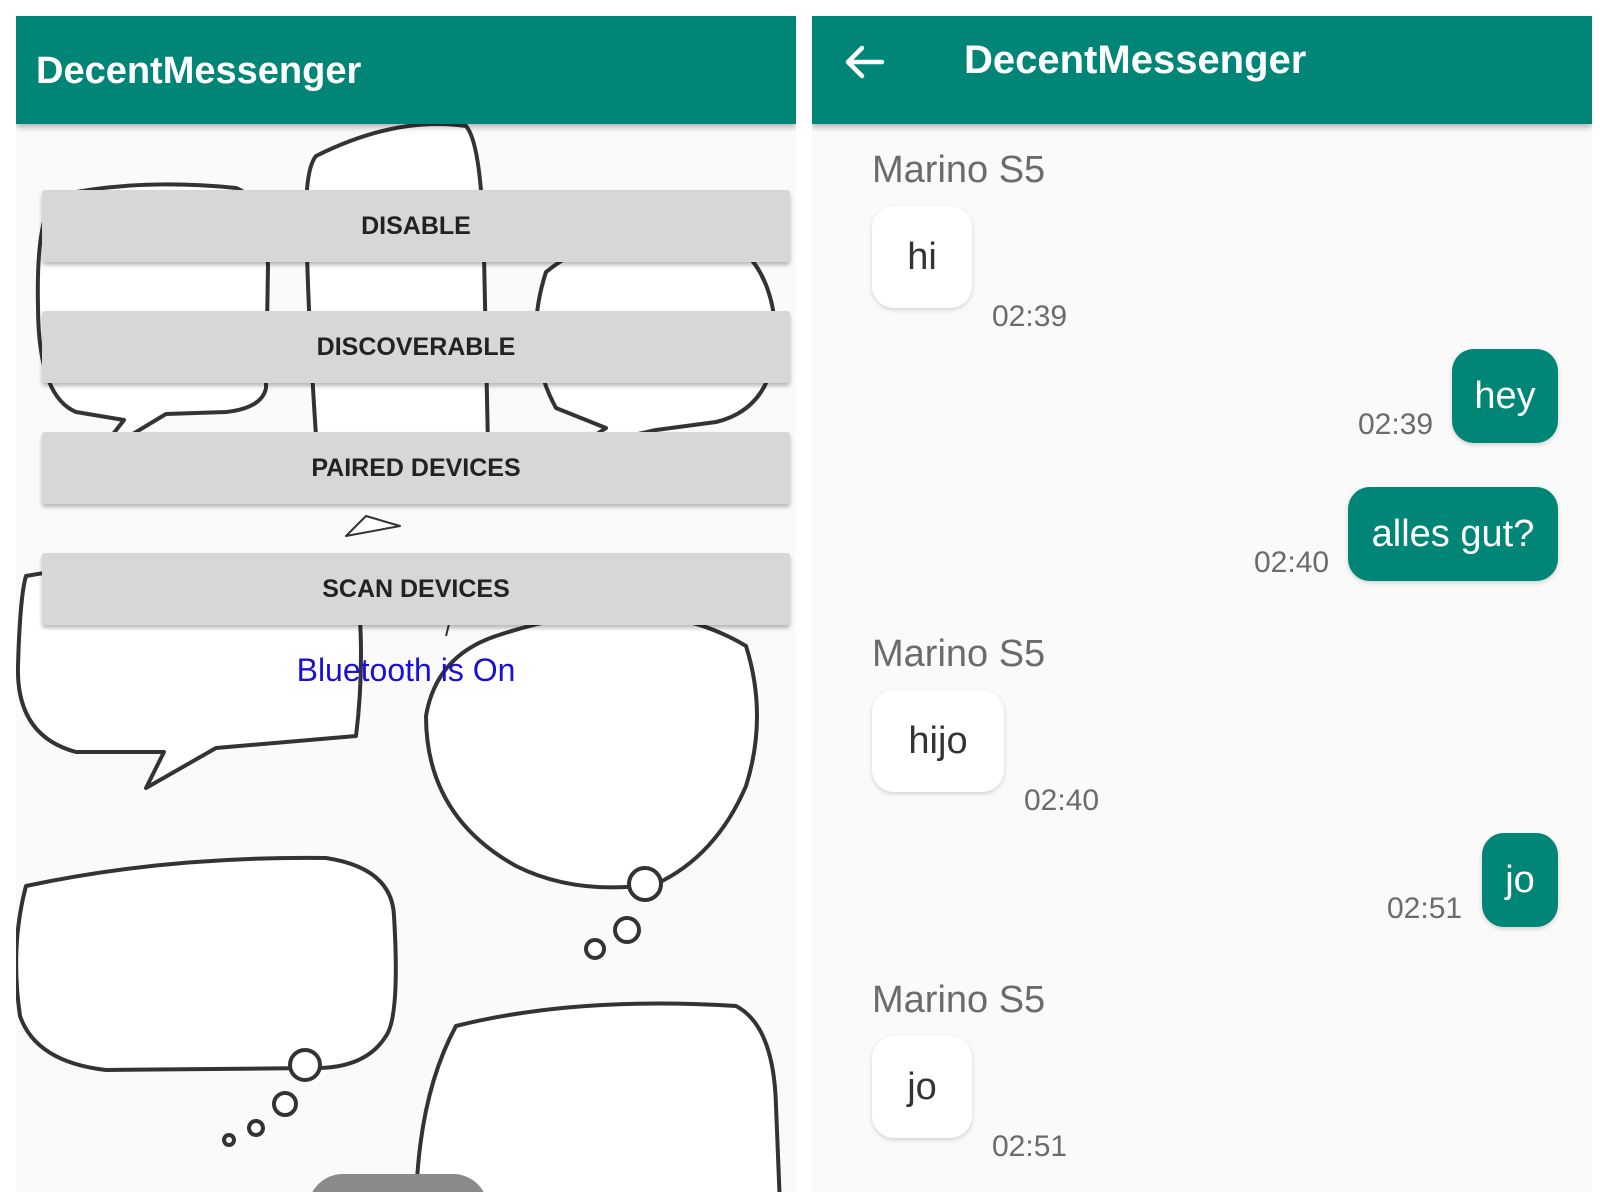  What do you see at coordinates (416, 347) in the screenshot?
I see `discoverable-button: DISCOVERABLE` at bounding box center [416, 347].